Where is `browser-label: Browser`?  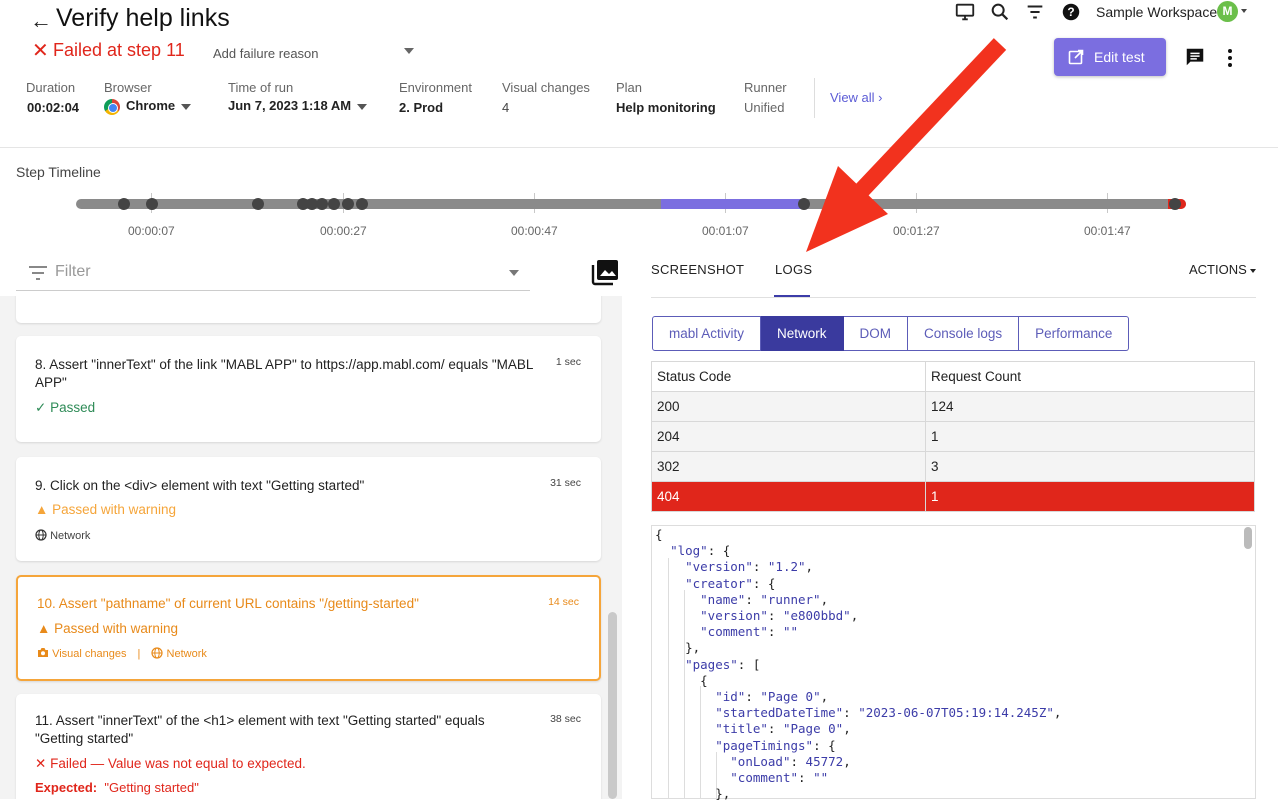
browser-label: Browser is located at coordinates (128, 87).